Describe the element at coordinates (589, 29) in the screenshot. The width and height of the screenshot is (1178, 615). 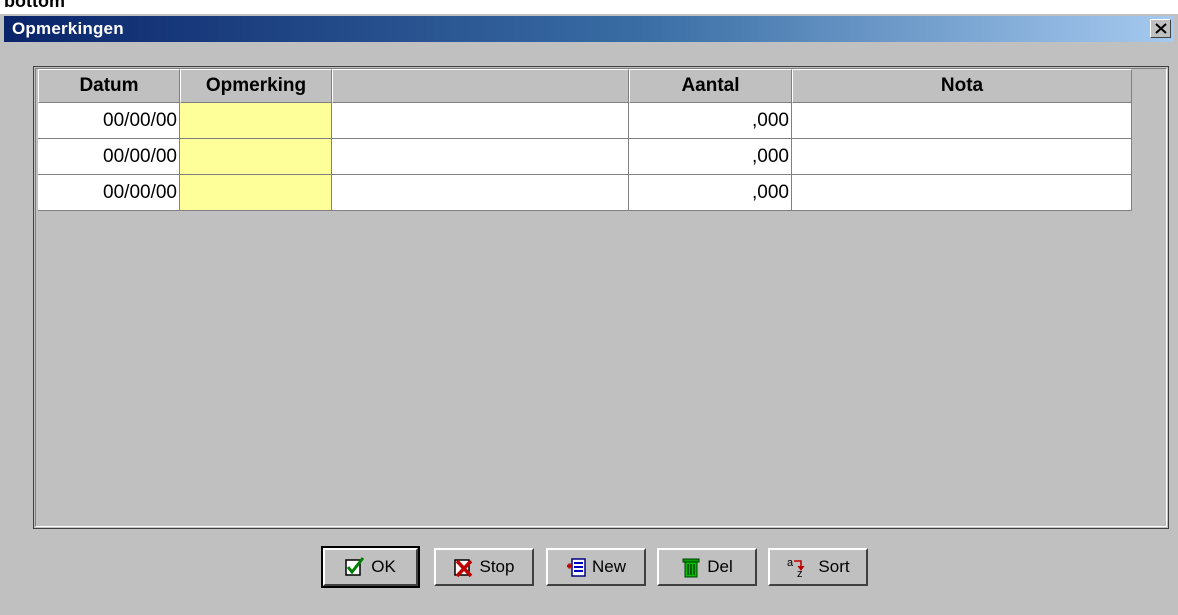
I see `title-bar: Opmerkingen` at that location.